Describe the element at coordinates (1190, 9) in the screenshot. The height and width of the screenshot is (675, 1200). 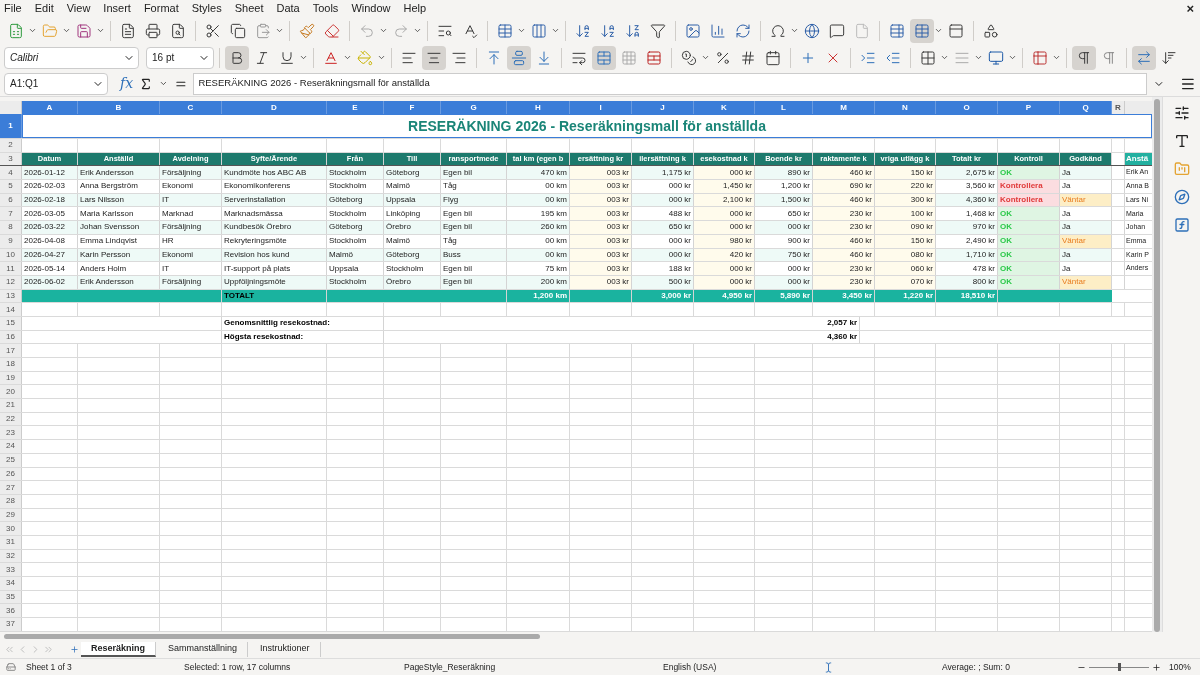
I see `close-button: ×` at that location.